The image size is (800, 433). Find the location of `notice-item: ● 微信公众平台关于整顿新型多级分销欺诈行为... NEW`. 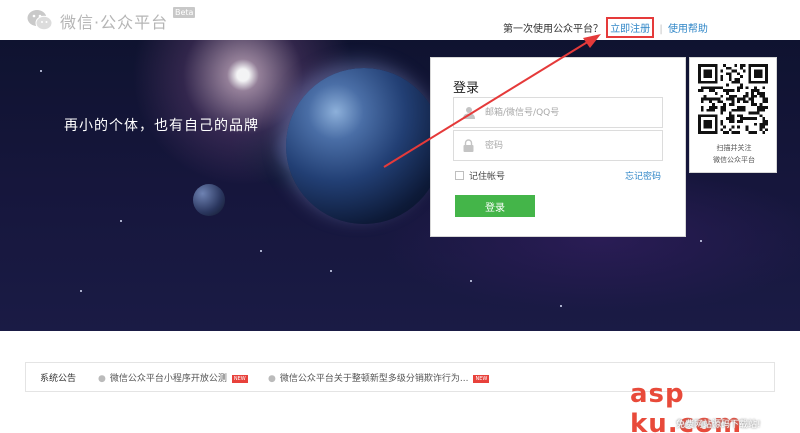

notice-item: ● 微信公众平台关于整顿新型多级分销欺诈行为... NEW is located at coordinates (379, 377).